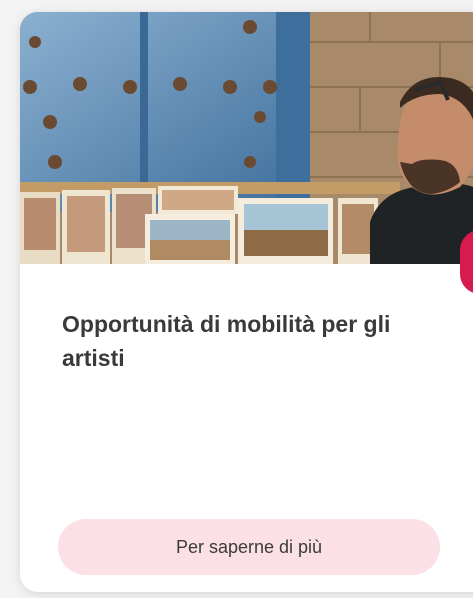 The height and width of the screenshot is (598, 473). Describe the element at coordinates (226, 341) in the screenshot. I see `card-title: Opportunità di mobilità per gli artisti` at that location.